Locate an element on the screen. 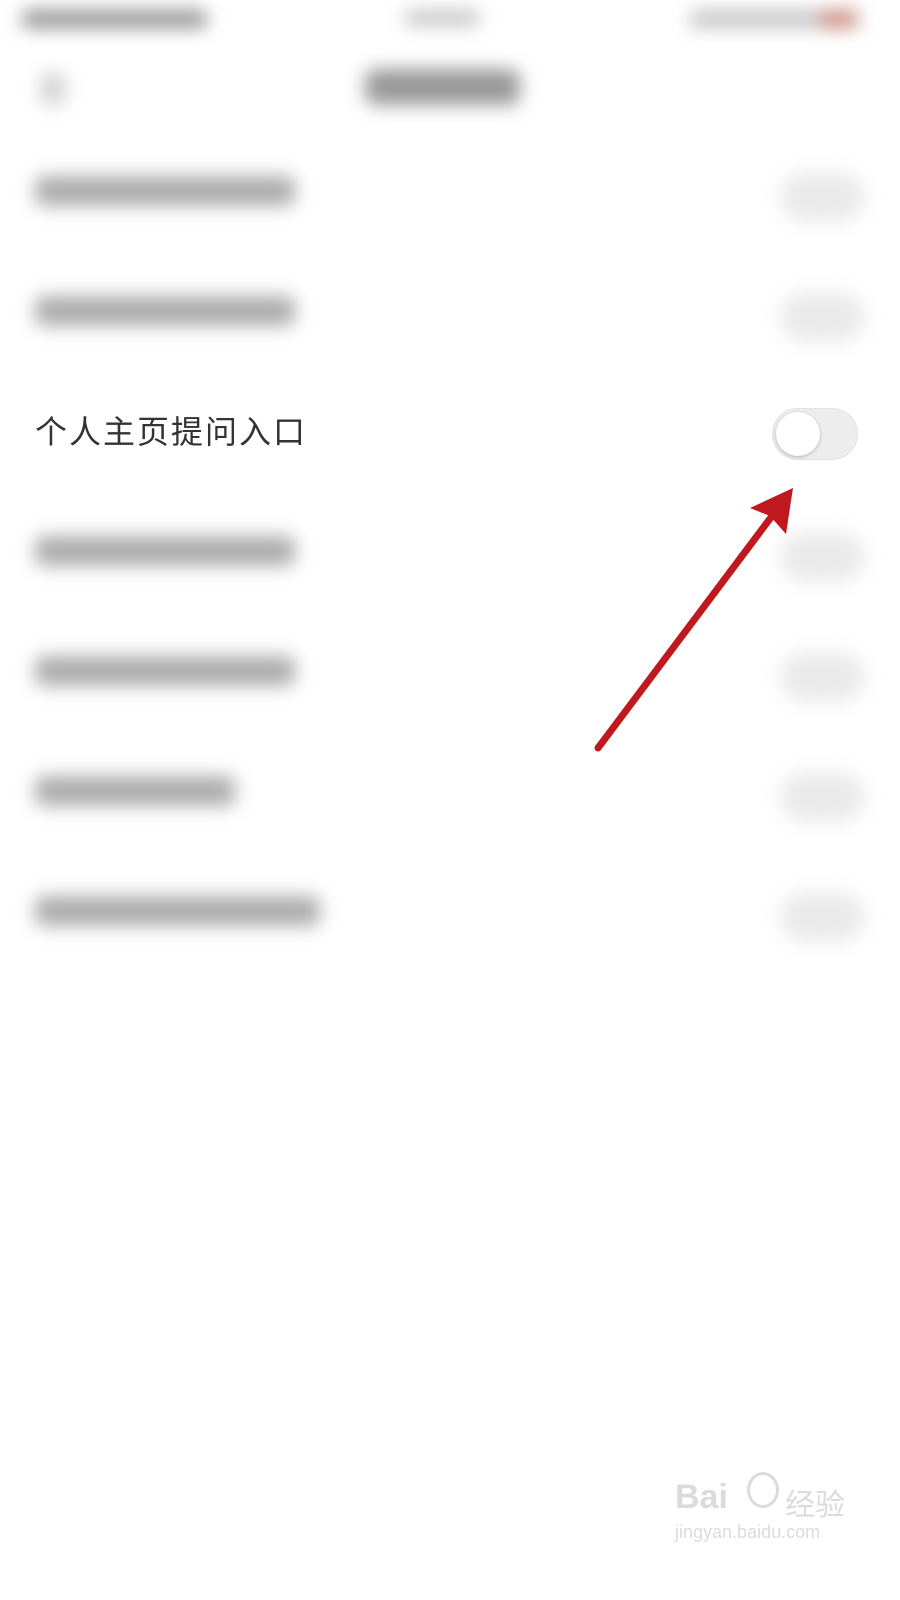  baidu-jingyan-watermark: Bai 经验 jingyan.baidu.com is located at coordinates (775, 1517).